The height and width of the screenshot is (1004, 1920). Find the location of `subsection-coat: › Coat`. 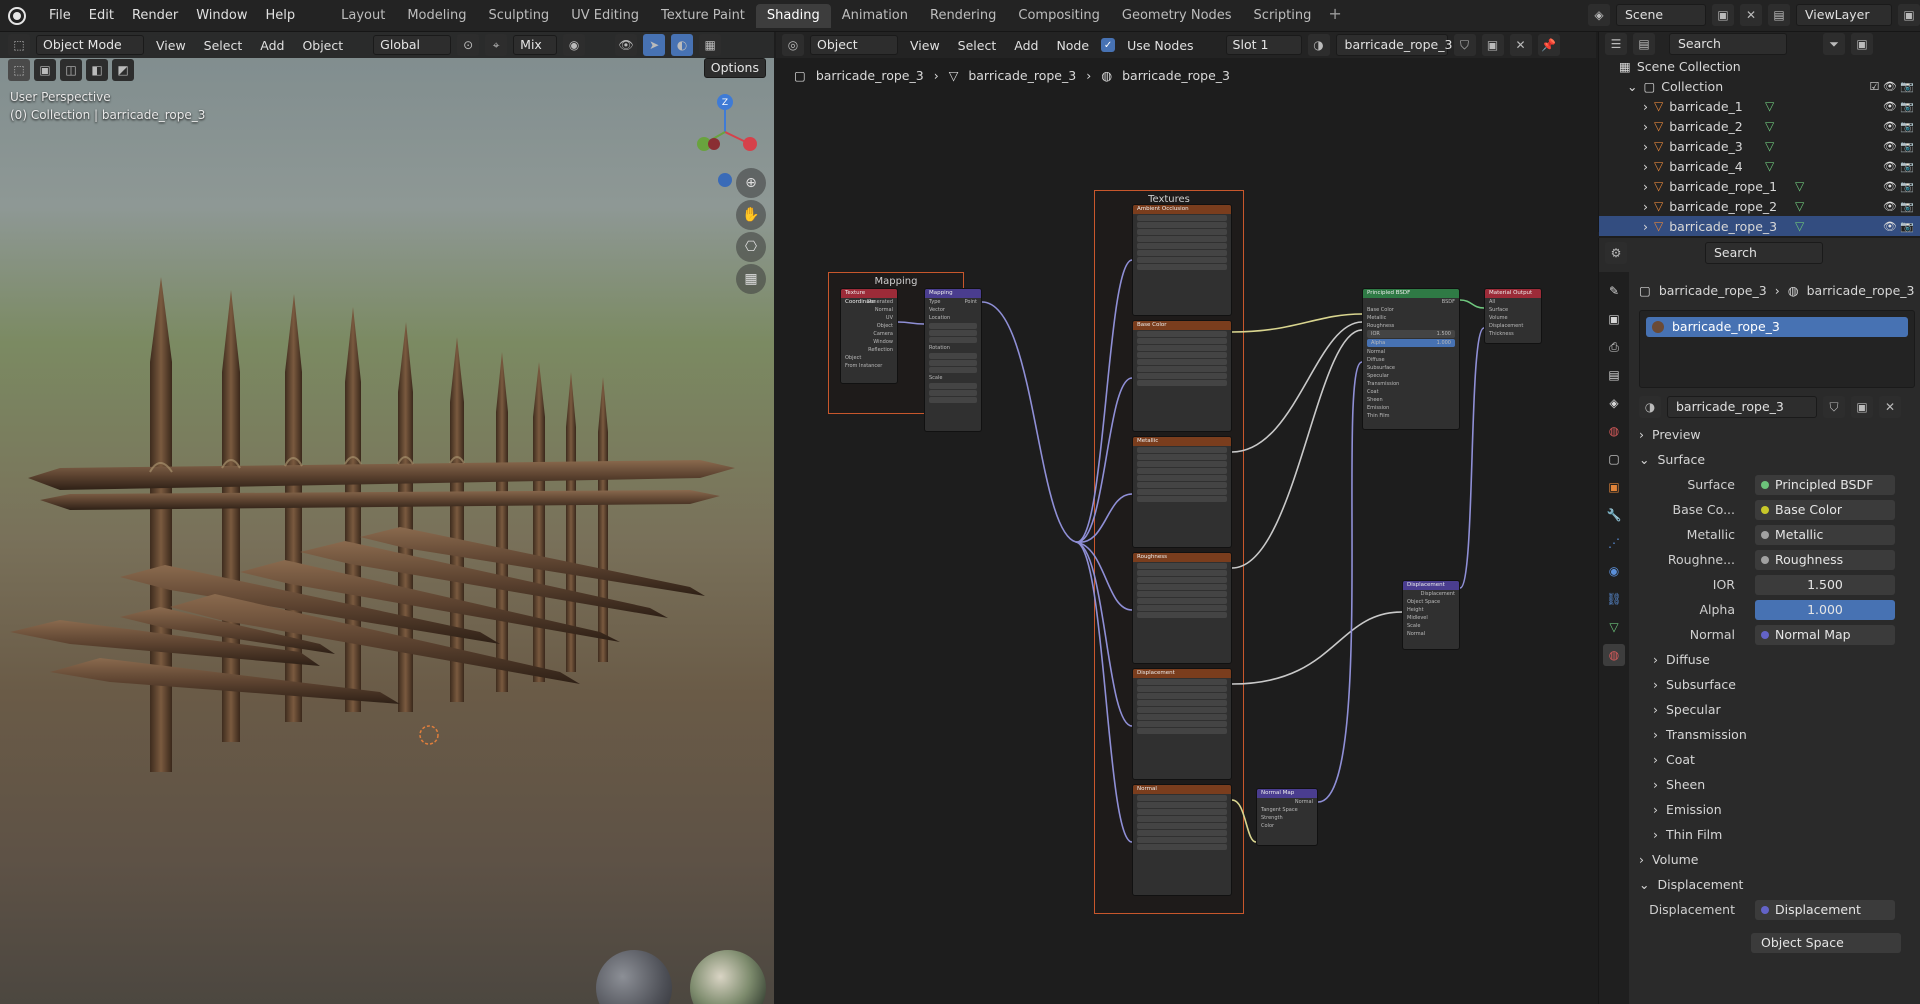

subsection-coat: › Coat is located at coordinates (1776, 759).